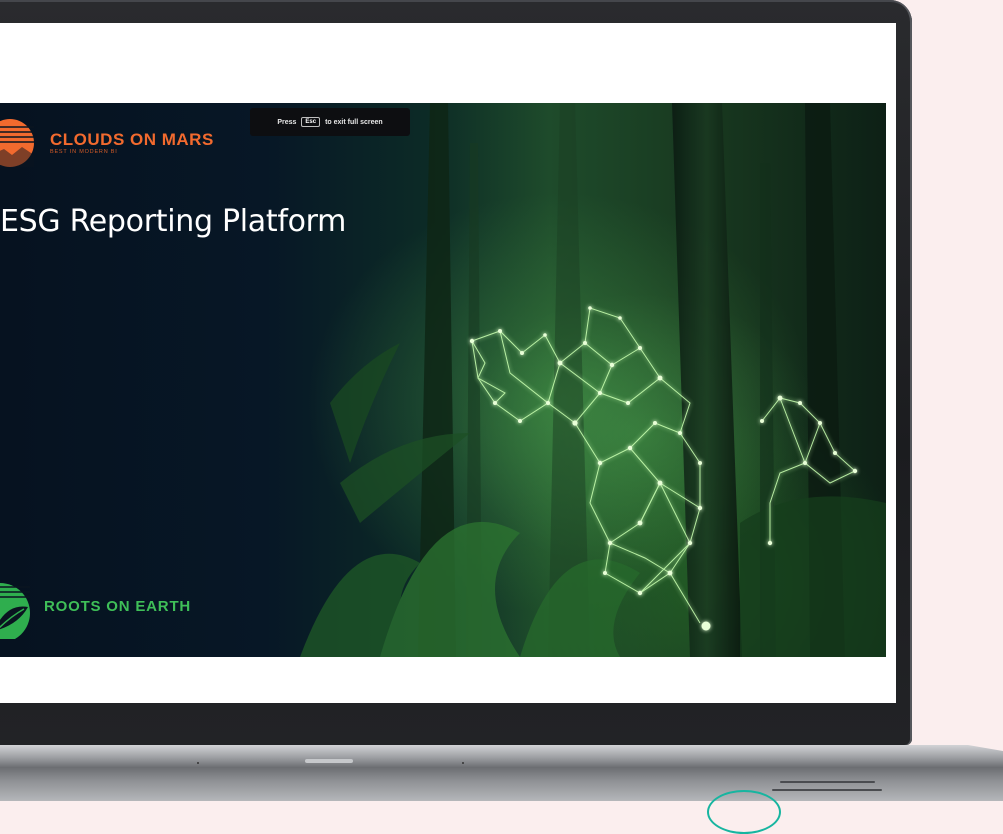 This screenshot has width=1003, height=834. I want to click on laptop-deck, so click(501, 756).